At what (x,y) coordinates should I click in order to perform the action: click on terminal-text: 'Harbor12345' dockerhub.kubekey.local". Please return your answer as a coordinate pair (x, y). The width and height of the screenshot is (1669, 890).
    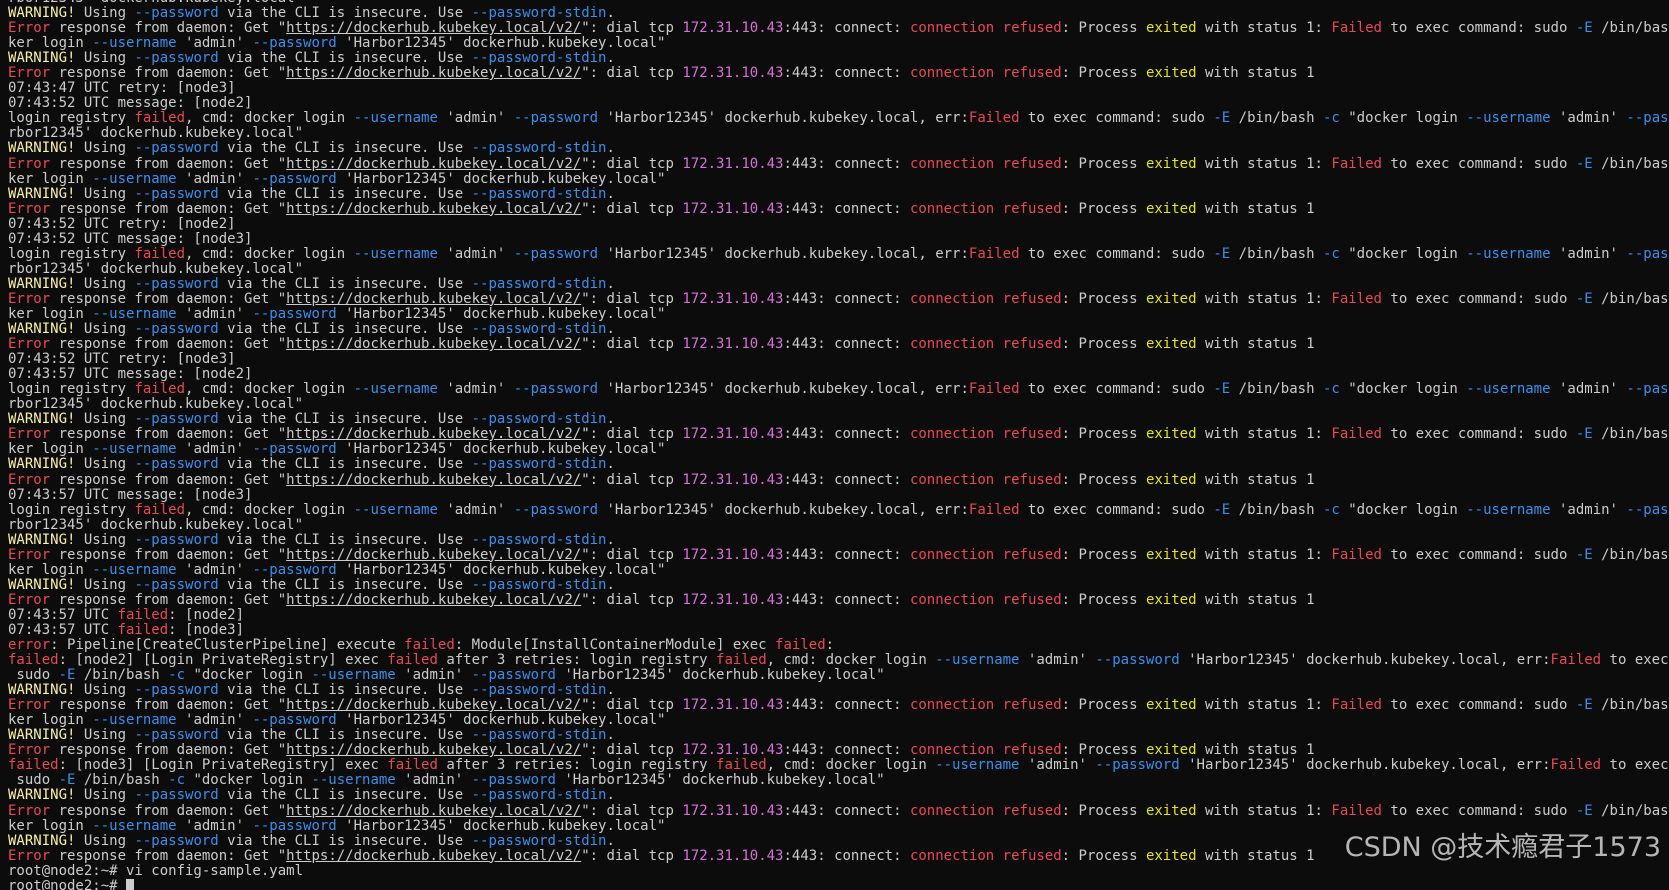
    Looking at the image, I should click on (501, 449).